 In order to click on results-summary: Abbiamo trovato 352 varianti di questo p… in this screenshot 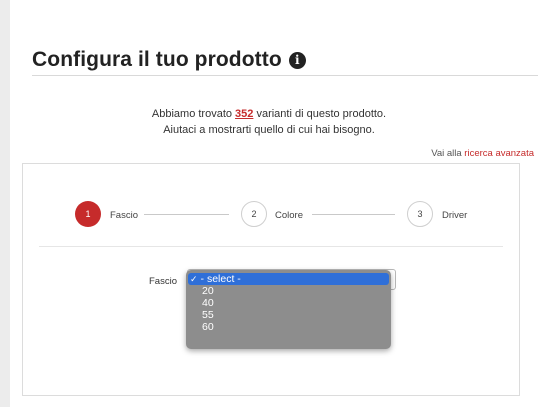, I will do `click(269, 122)`.